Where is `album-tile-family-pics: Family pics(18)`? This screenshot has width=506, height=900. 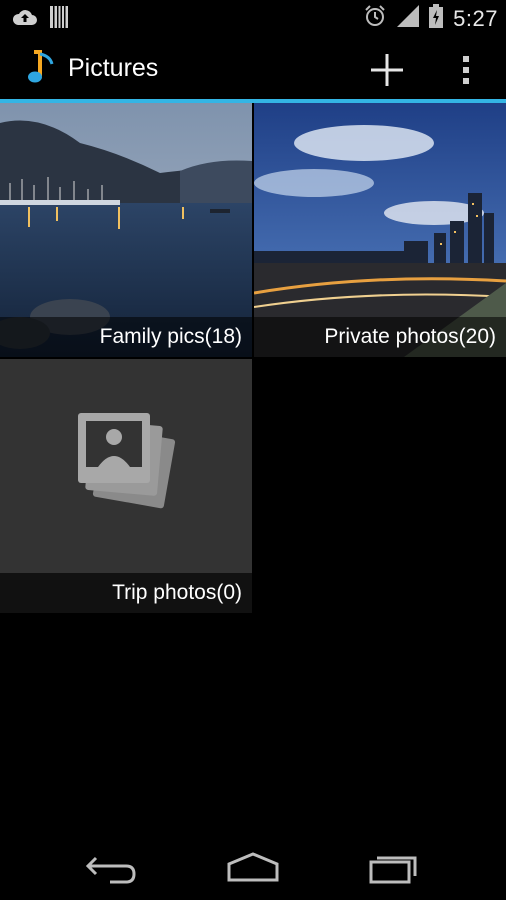 album-tile-family-pics: Family pics(18) is located at coordinates (126, 230).